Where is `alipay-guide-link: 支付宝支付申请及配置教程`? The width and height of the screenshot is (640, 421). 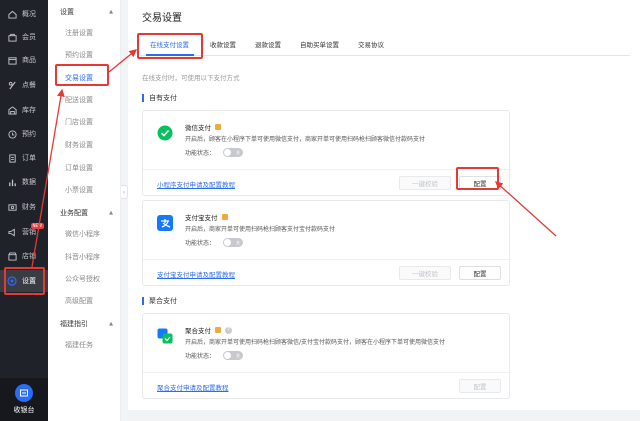
alipay-guide-link: 支付宝支付申请及配置教程 is located at coordinates (196, 274).